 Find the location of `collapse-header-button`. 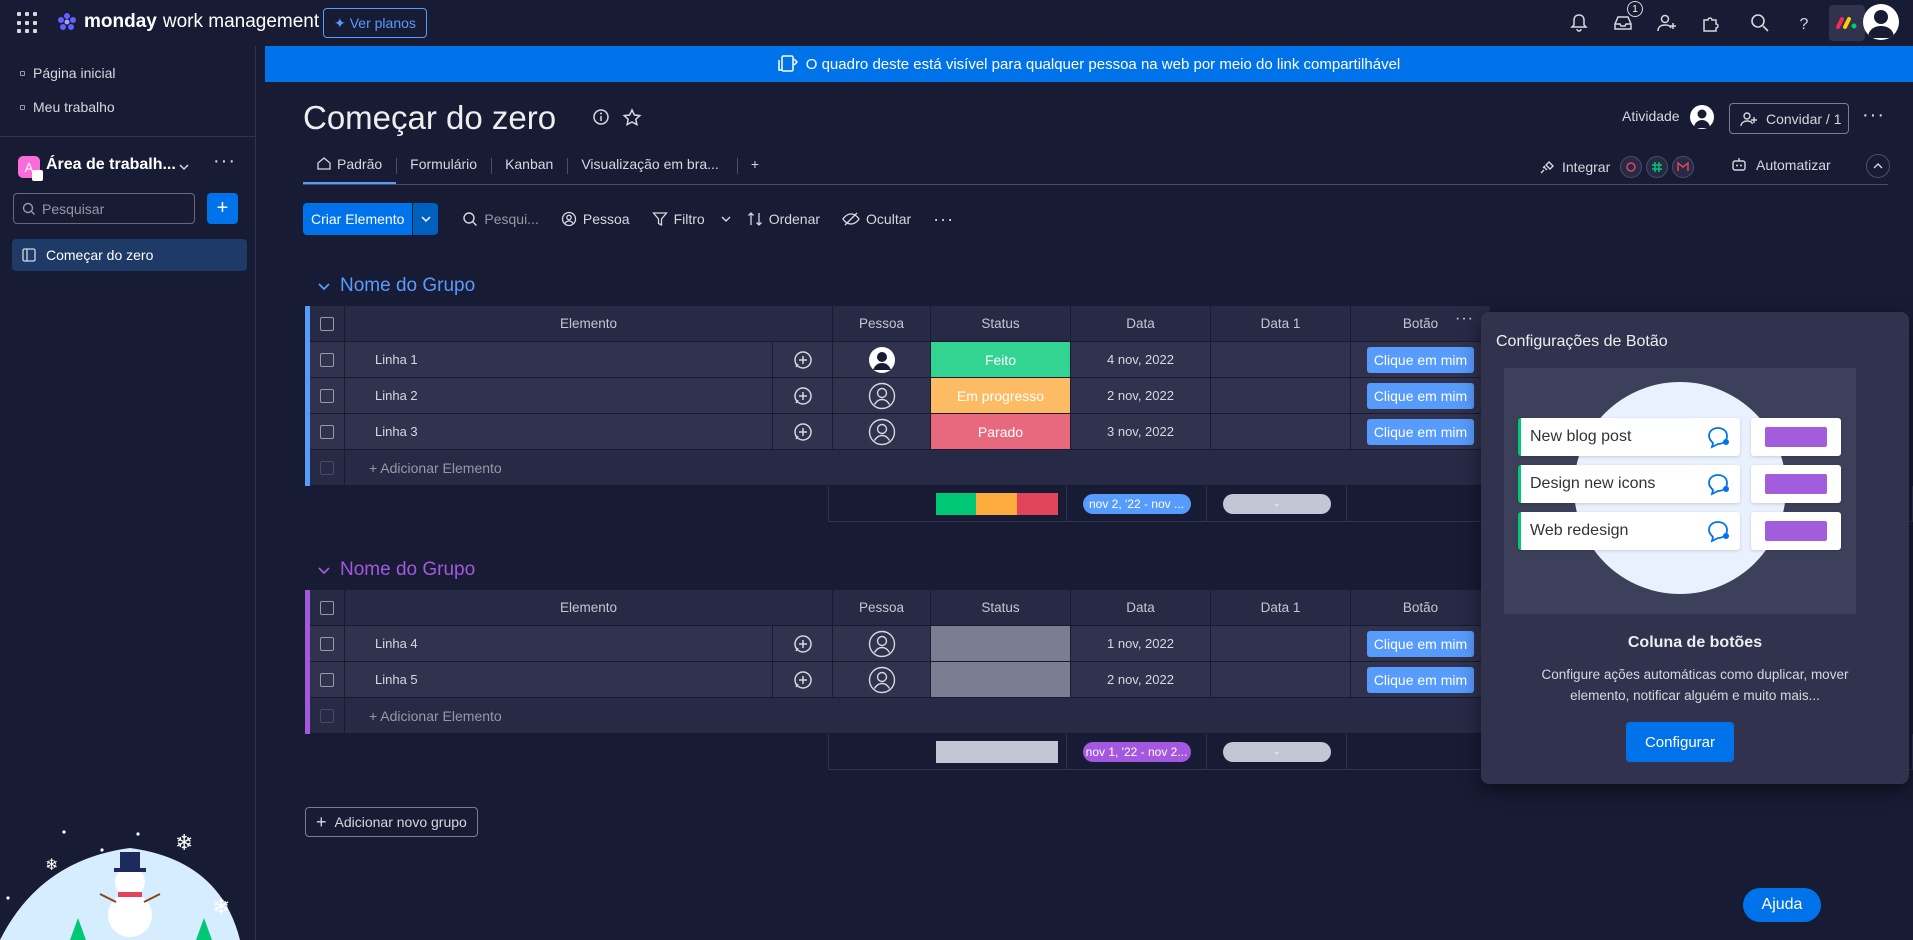

collapse-header-button is located at coordinates (1878, 166).